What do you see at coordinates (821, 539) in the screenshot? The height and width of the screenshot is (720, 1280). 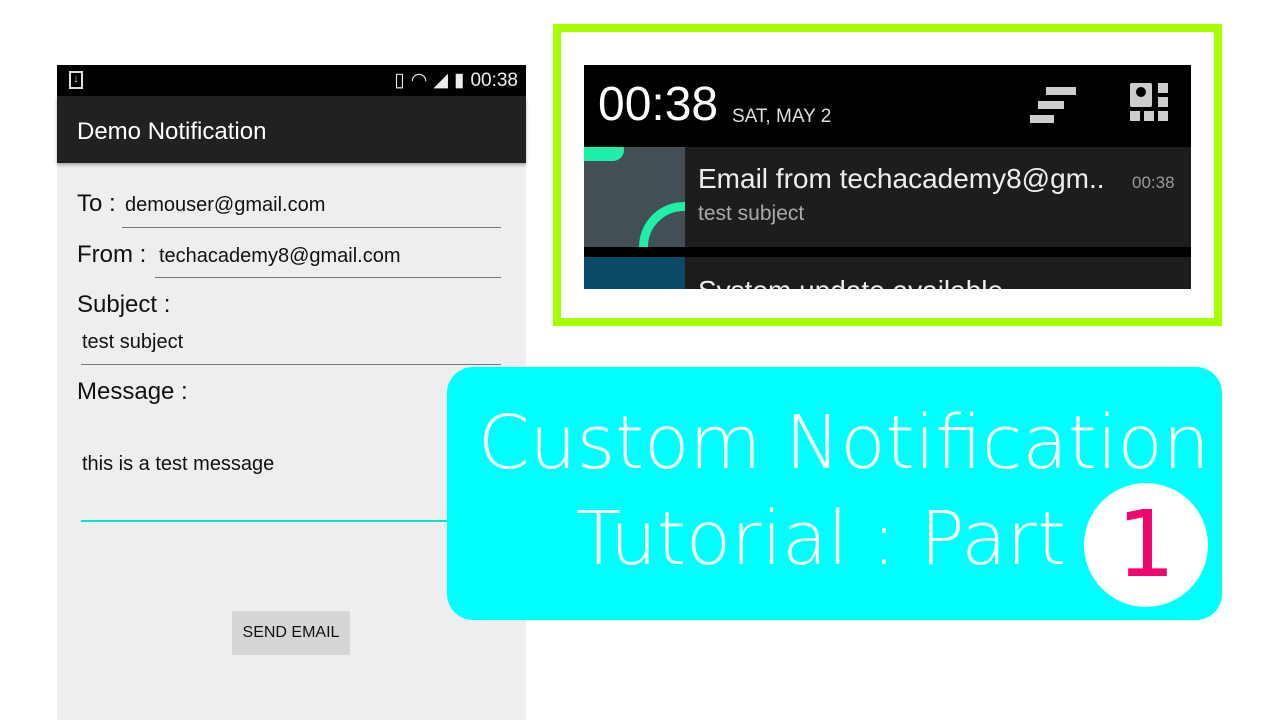 I see `banner-line-2: Tutorial : Part` at bounding box center [821, 539].